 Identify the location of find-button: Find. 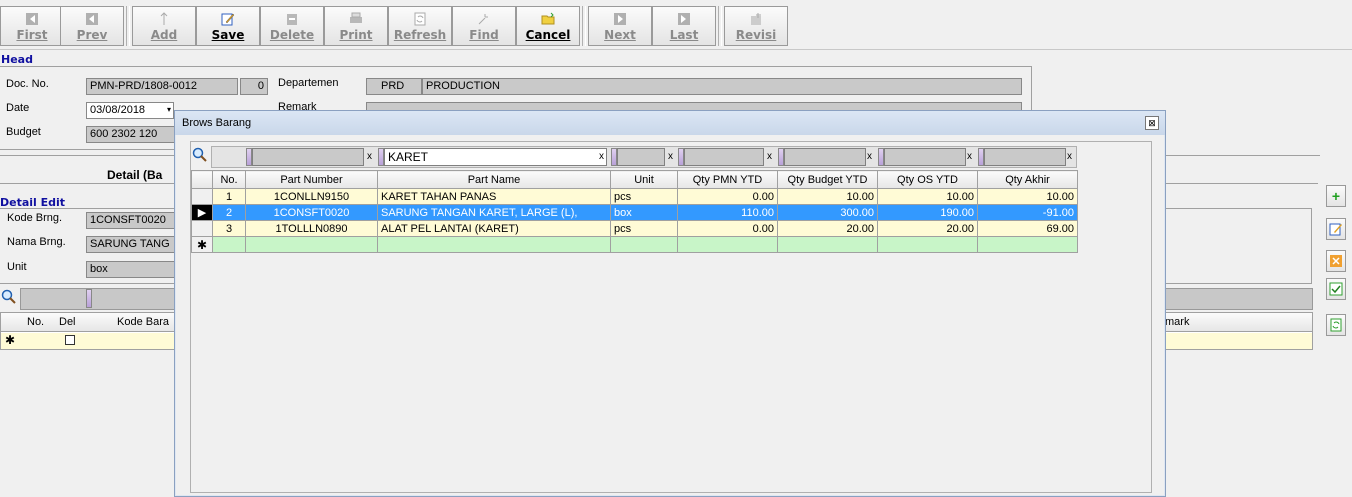
(484, 26).